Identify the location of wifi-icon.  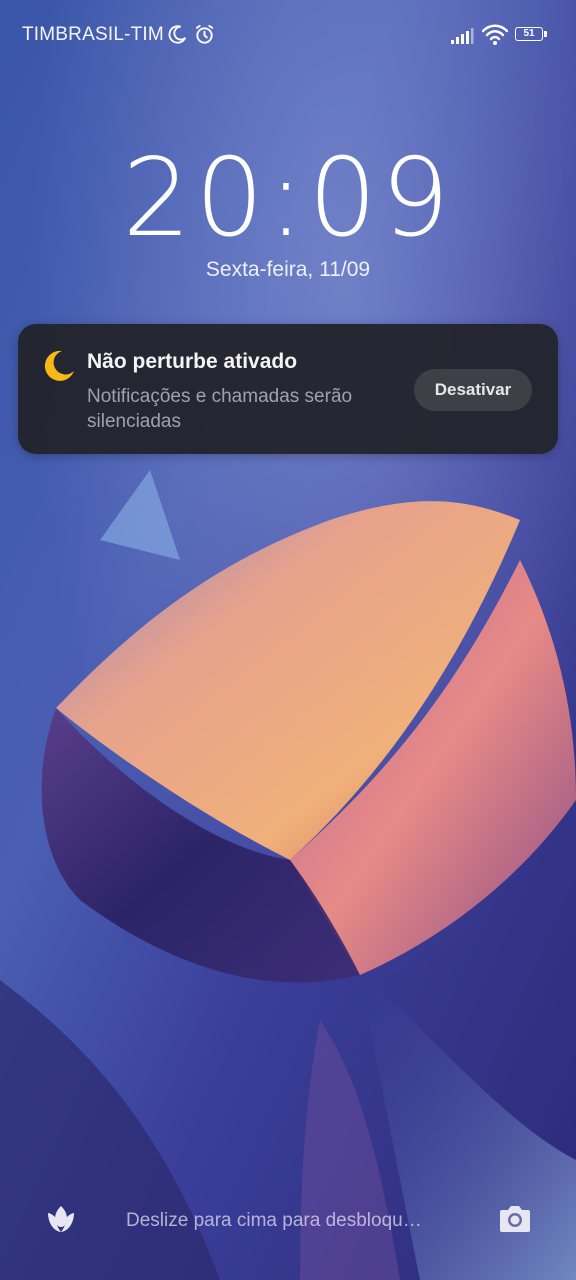
(495, 34).